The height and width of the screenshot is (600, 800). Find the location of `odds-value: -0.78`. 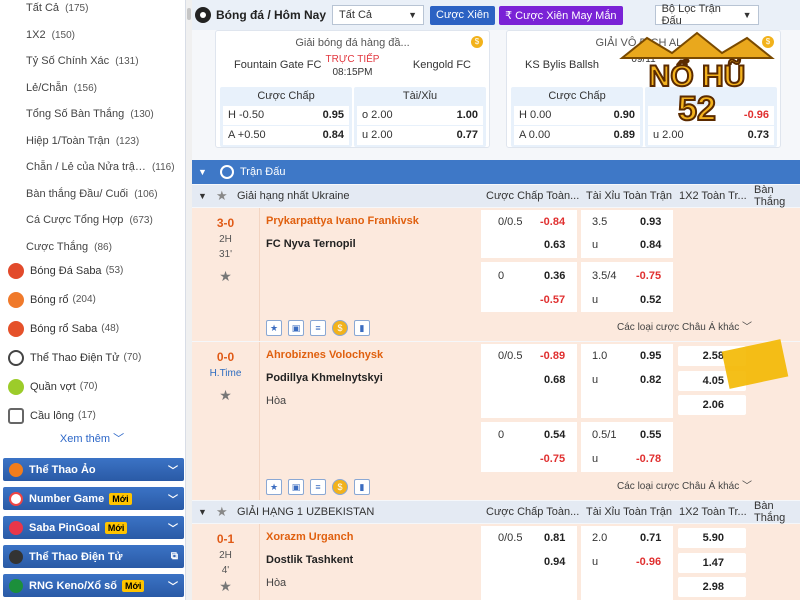

odds-value: -0.78 is located at coordinates (648, 459).